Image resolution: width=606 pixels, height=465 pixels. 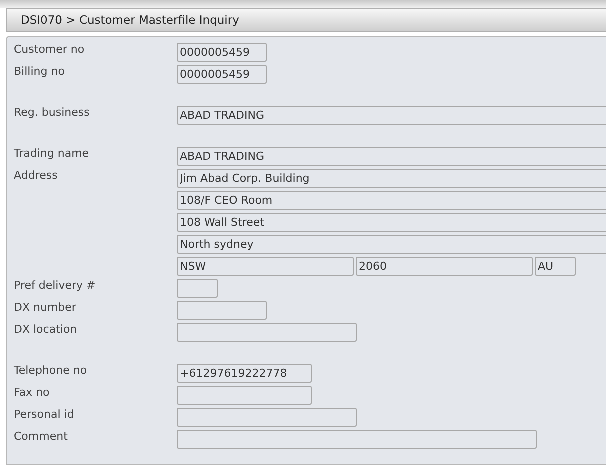 I want to click on field-label: Trading name, so click(x=52, y=154).